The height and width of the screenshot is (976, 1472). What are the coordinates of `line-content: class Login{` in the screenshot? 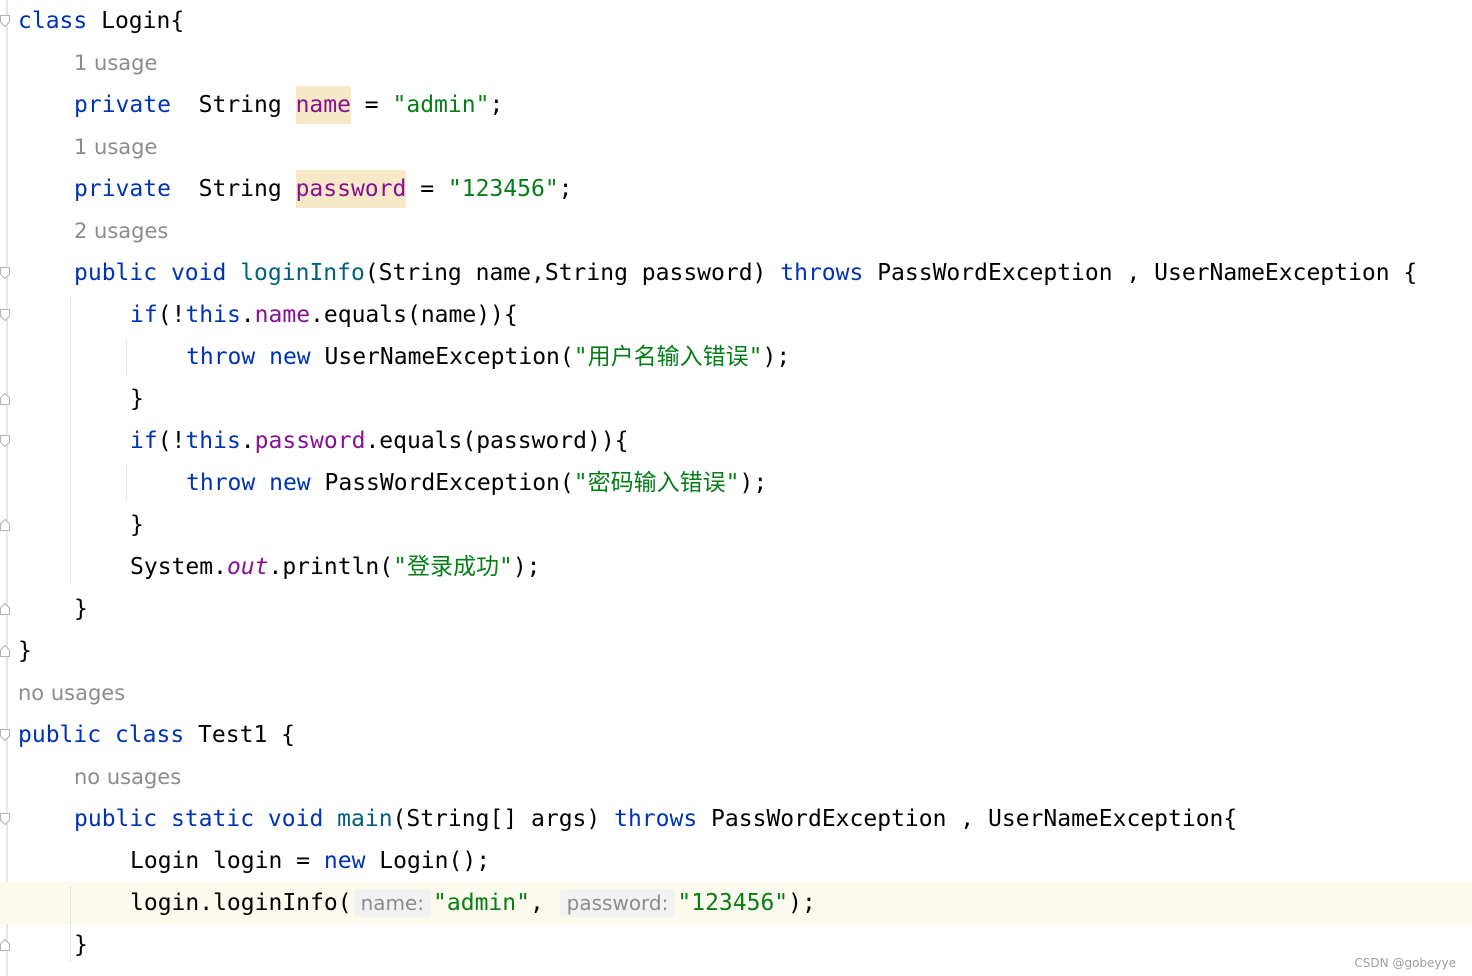 It's located at (101, 21).